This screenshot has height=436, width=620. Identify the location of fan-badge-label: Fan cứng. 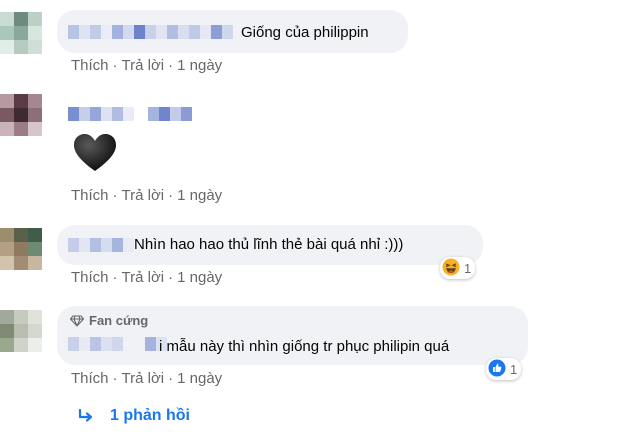
(119, 320).